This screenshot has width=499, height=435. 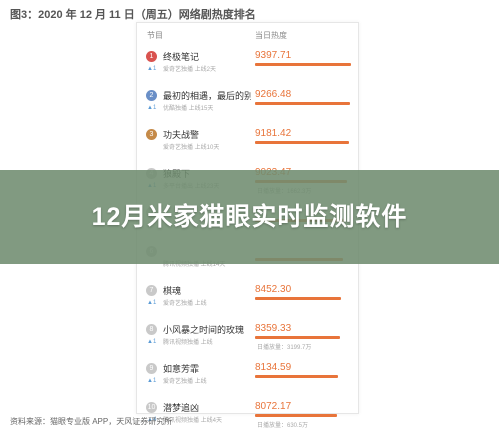 What do you see at coordinates (151, 290) in the screenshot?
I see `rank-badge: 7` at bounding box center [151, 290].